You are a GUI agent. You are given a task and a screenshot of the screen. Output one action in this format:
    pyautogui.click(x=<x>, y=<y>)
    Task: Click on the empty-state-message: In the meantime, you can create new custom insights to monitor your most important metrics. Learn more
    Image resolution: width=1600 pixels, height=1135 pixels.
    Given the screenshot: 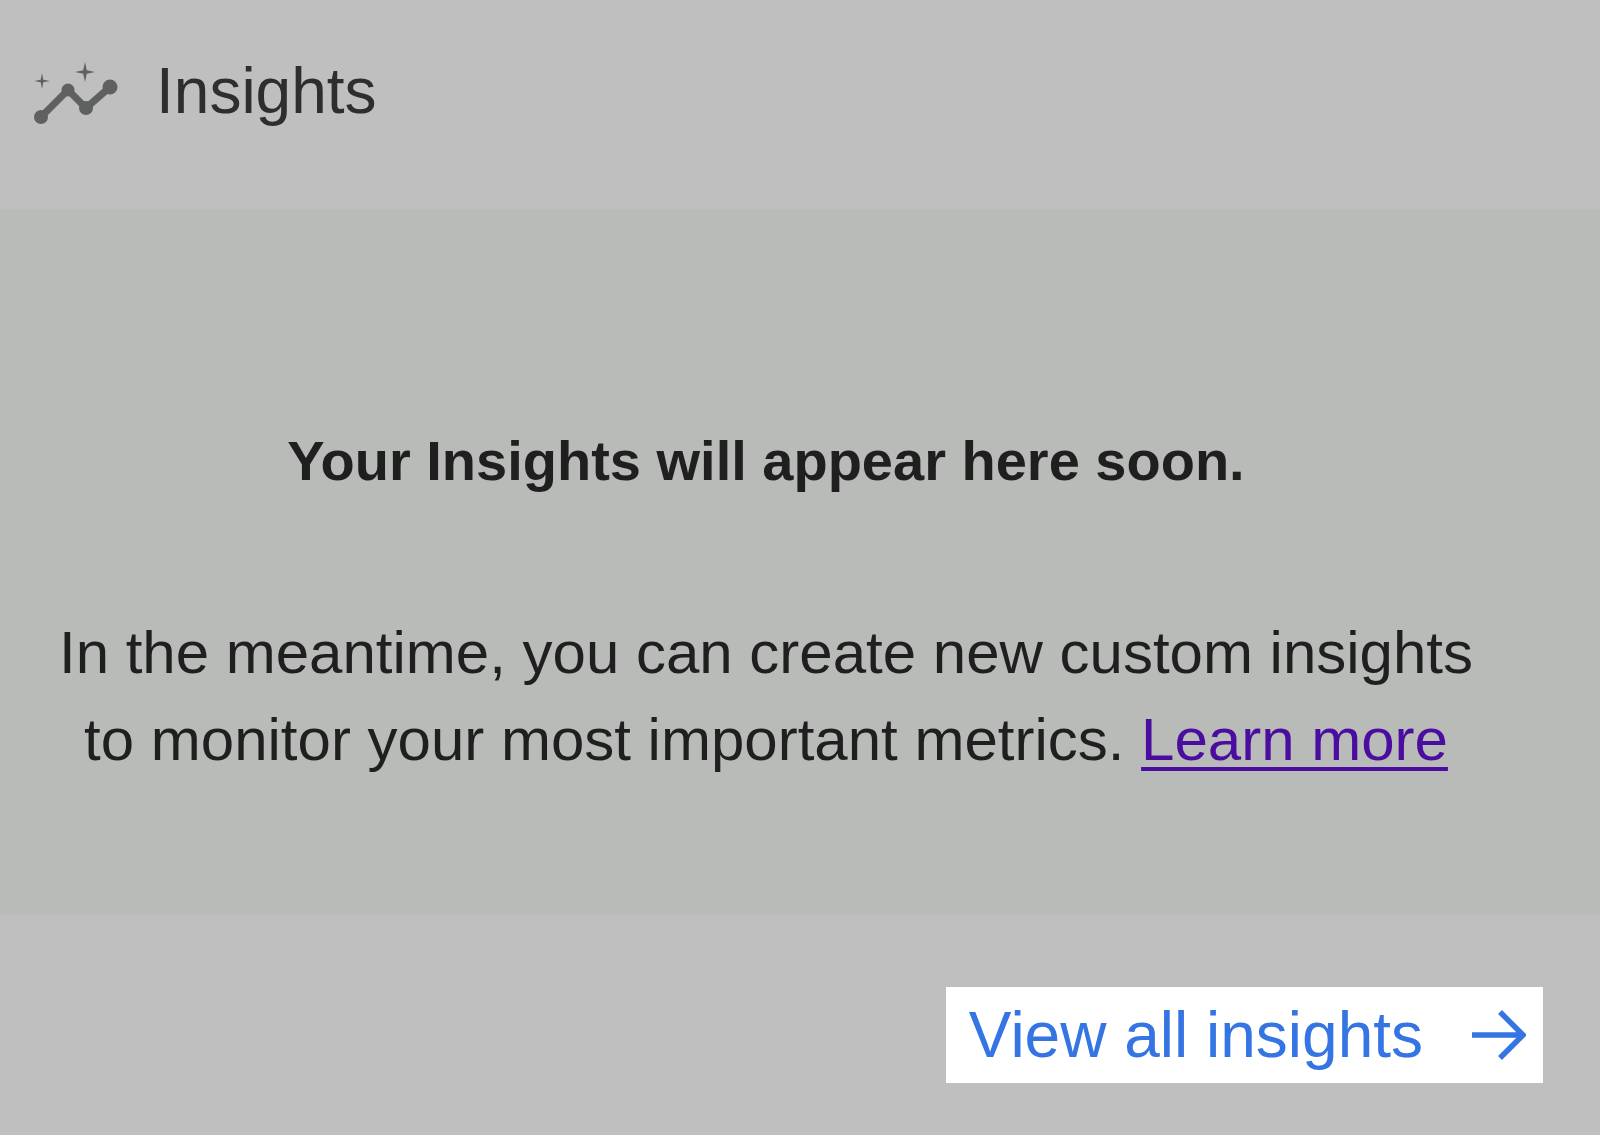 What is the action you would take?
    pyautogui.click(x=765, y=696)
    